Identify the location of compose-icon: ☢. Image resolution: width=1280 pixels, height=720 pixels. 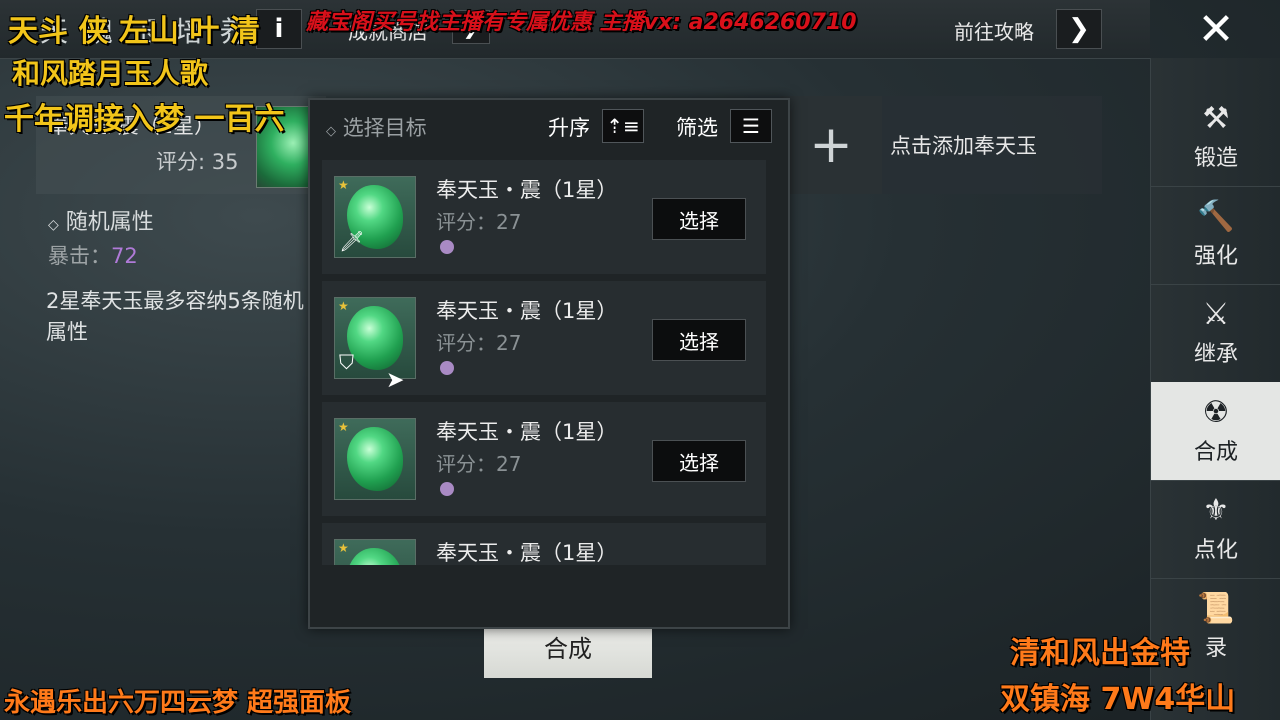
(1216, 412).